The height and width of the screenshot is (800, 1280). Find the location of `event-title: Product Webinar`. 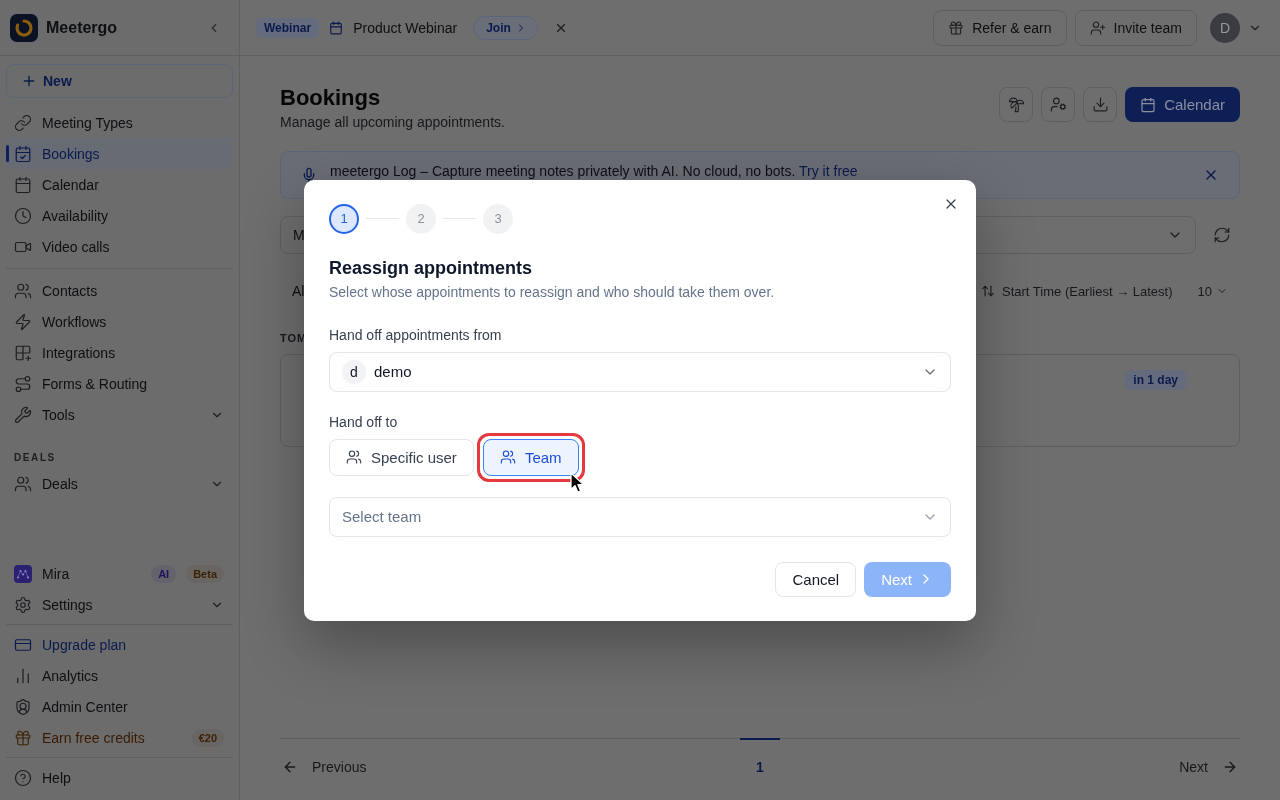

event-title: Product Webinar is located at coordinates (405, 27).